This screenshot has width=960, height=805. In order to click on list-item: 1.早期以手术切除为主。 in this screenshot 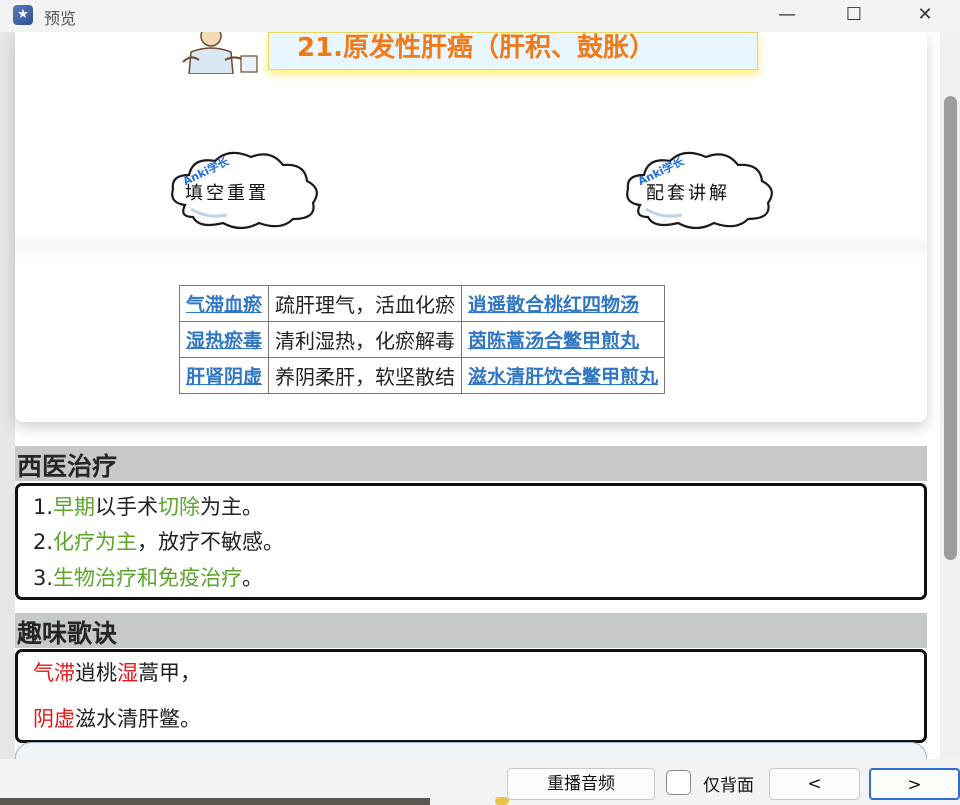, I will do `click(148, 507)`.